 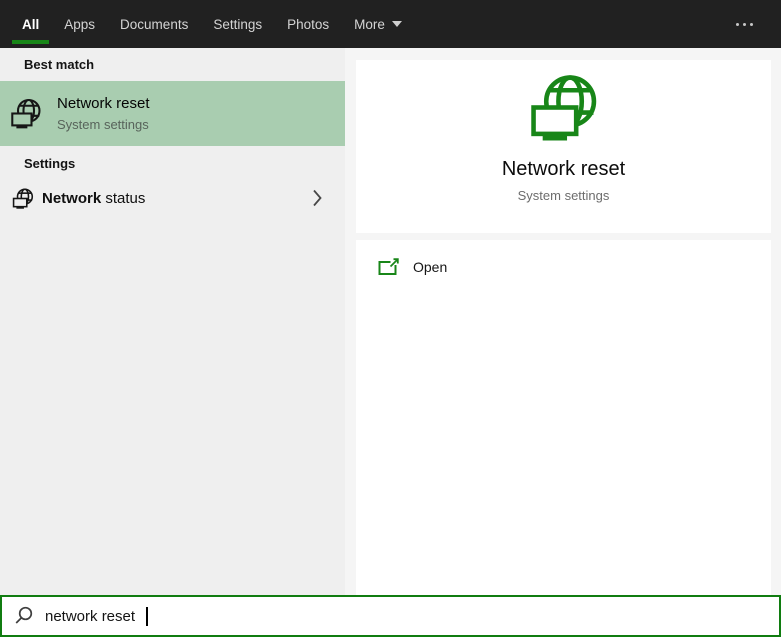 I want to click on settings-result-network-status: Network status, so click(x=172, y=198).